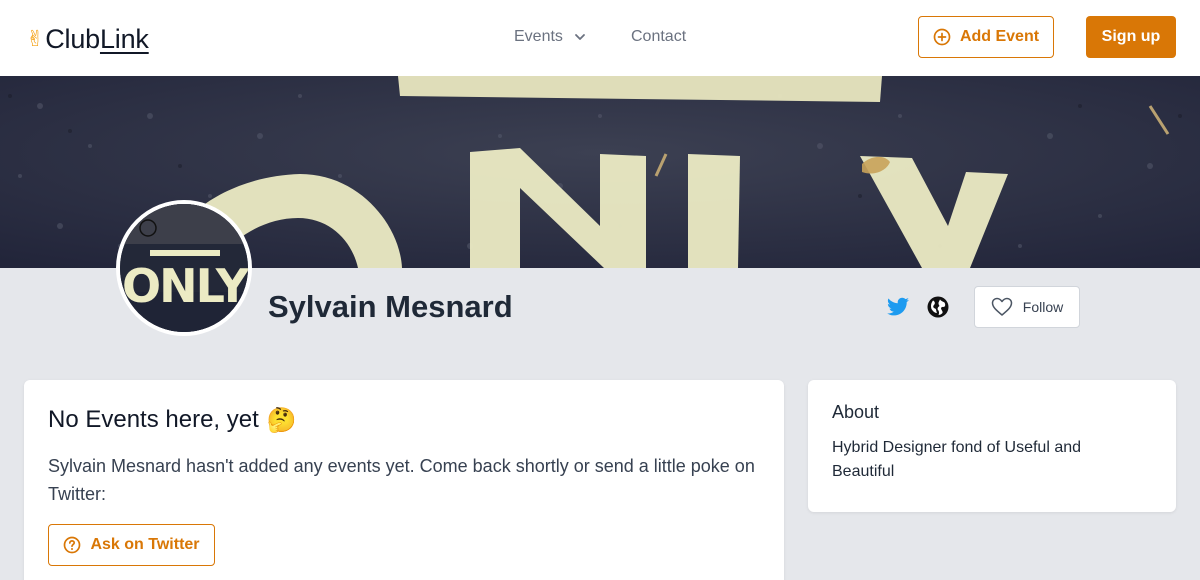 The image size is (1200, 580). What do you see at coordinates (124, 38) in the screenshot?
I see `logo-text-link: Link` at bounding box center [124, 38].